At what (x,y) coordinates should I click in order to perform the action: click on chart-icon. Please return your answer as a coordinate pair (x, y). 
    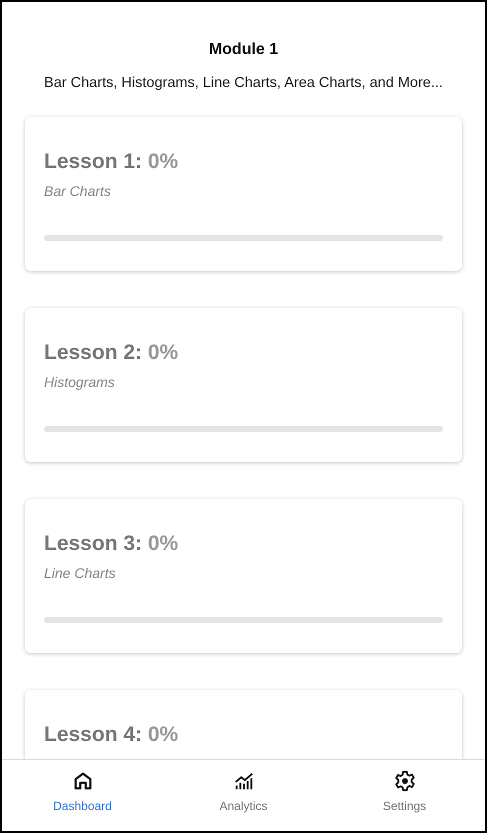
    Looking at the image, I should click on (243, 781).